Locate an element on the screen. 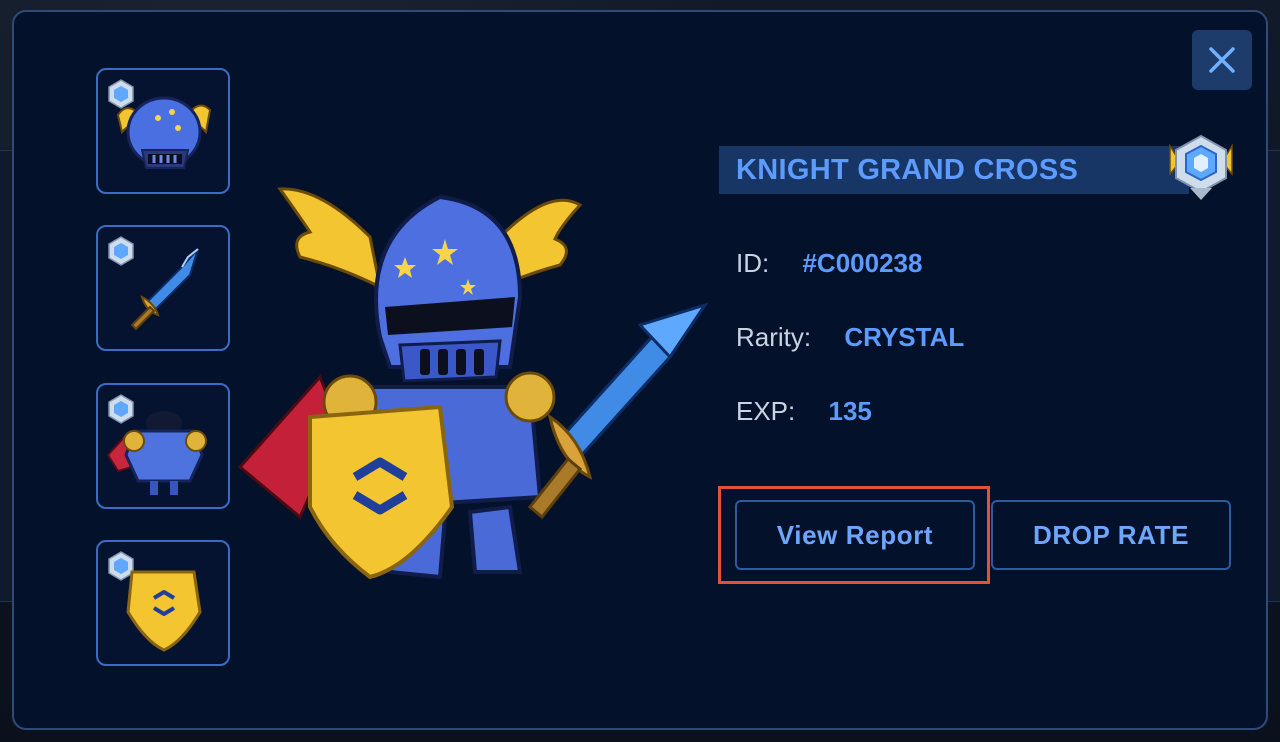  sword-icon is located at coordinates (164, 289).